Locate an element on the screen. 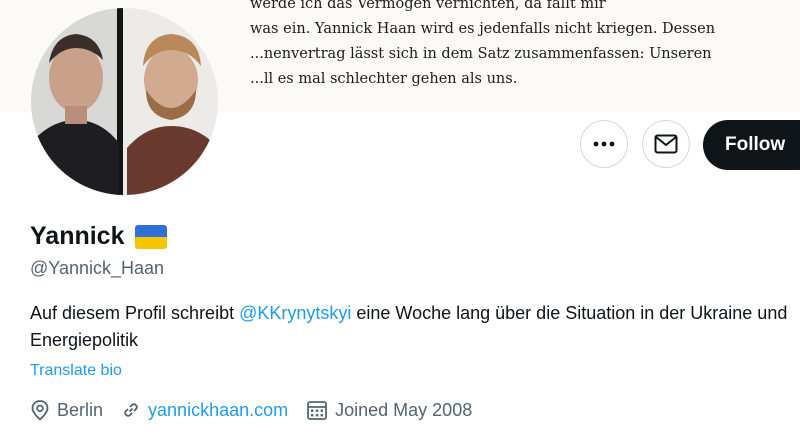  location-pin-icon is located at coordinates (40, 410).